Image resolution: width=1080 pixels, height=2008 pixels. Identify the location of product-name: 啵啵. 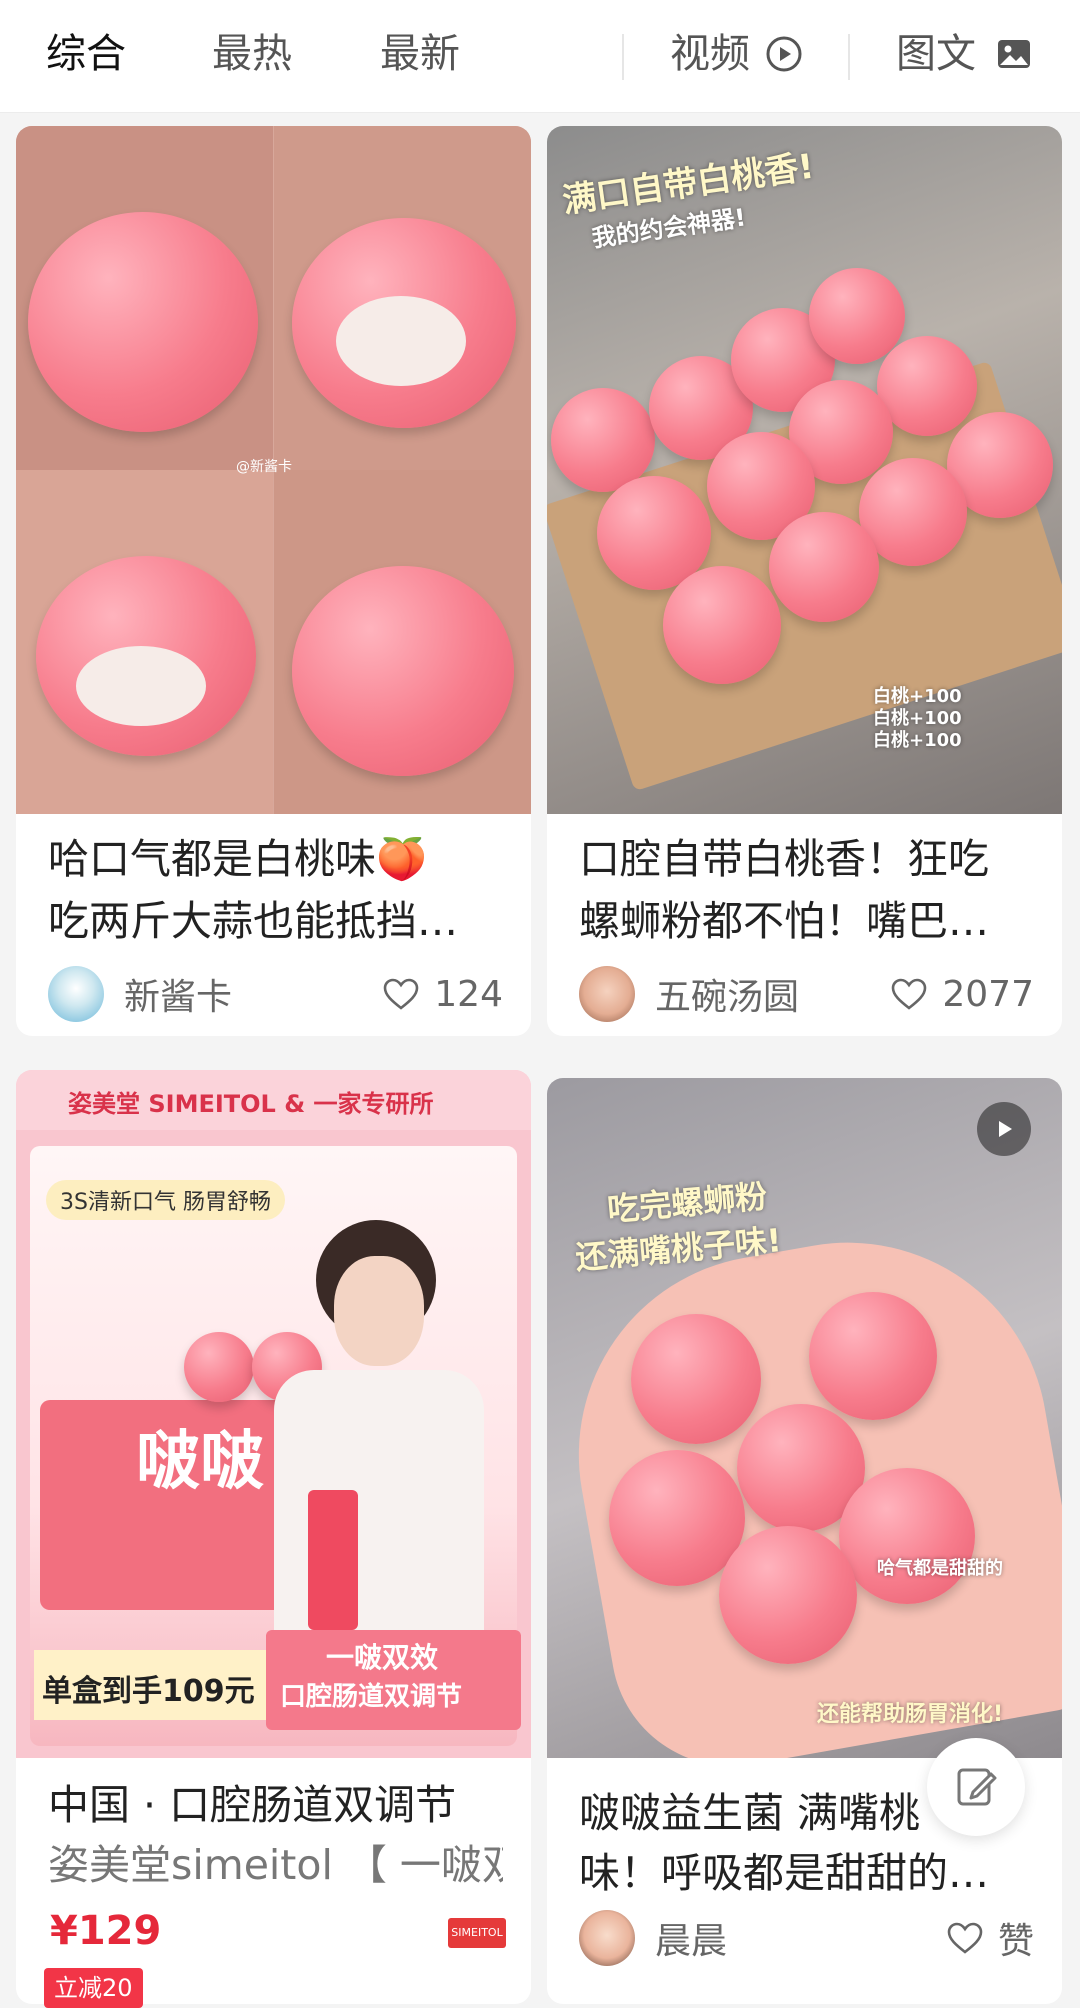
(200, 1462).